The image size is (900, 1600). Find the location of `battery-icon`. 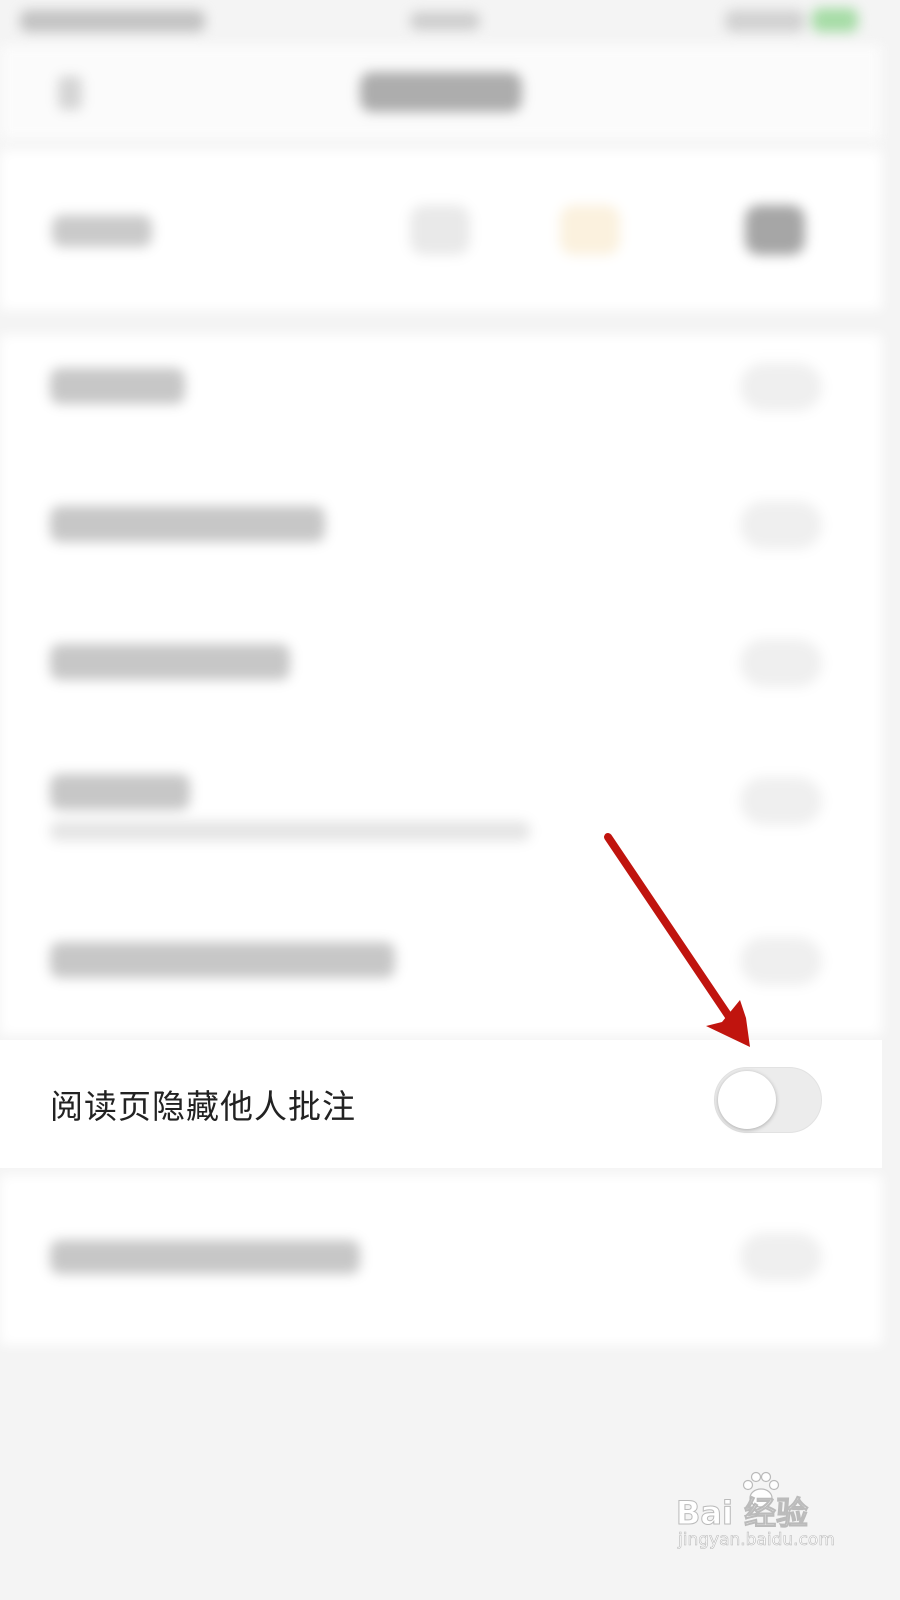

battery-icon is located at coordinates (835, 20).